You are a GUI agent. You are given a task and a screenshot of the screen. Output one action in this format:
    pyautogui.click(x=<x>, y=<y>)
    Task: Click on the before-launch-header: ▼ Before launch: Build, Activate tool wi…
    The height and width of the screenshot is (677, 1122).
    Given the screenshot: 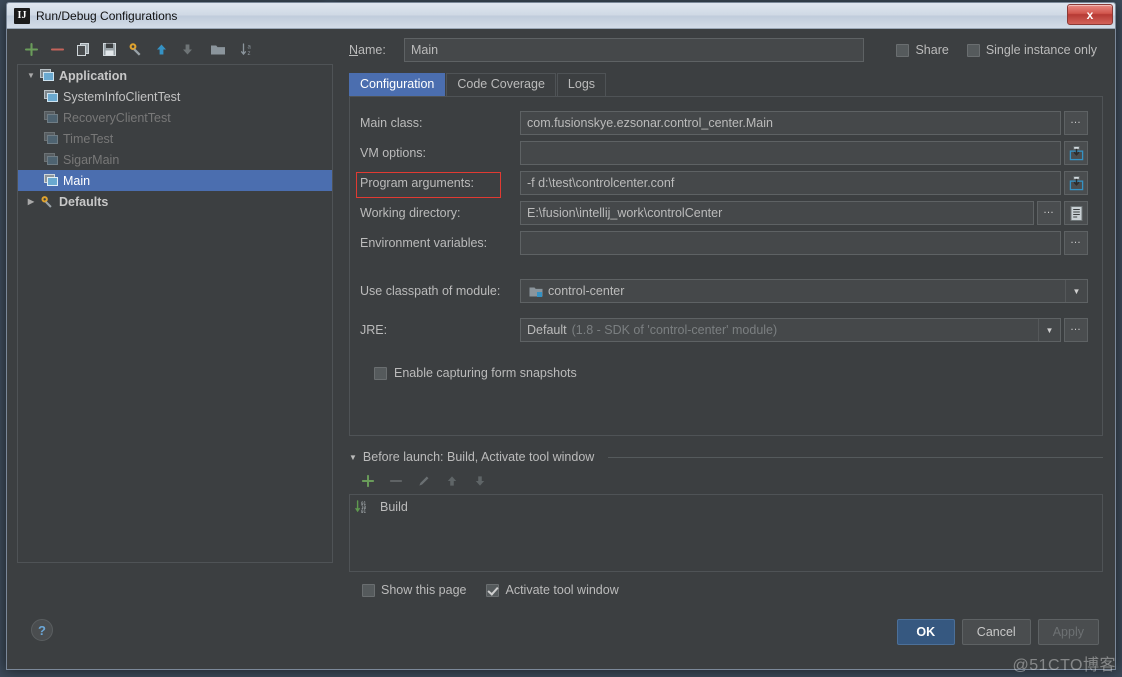 What is the action you would take?
    pyautogui.click(x=726, y=457)
    